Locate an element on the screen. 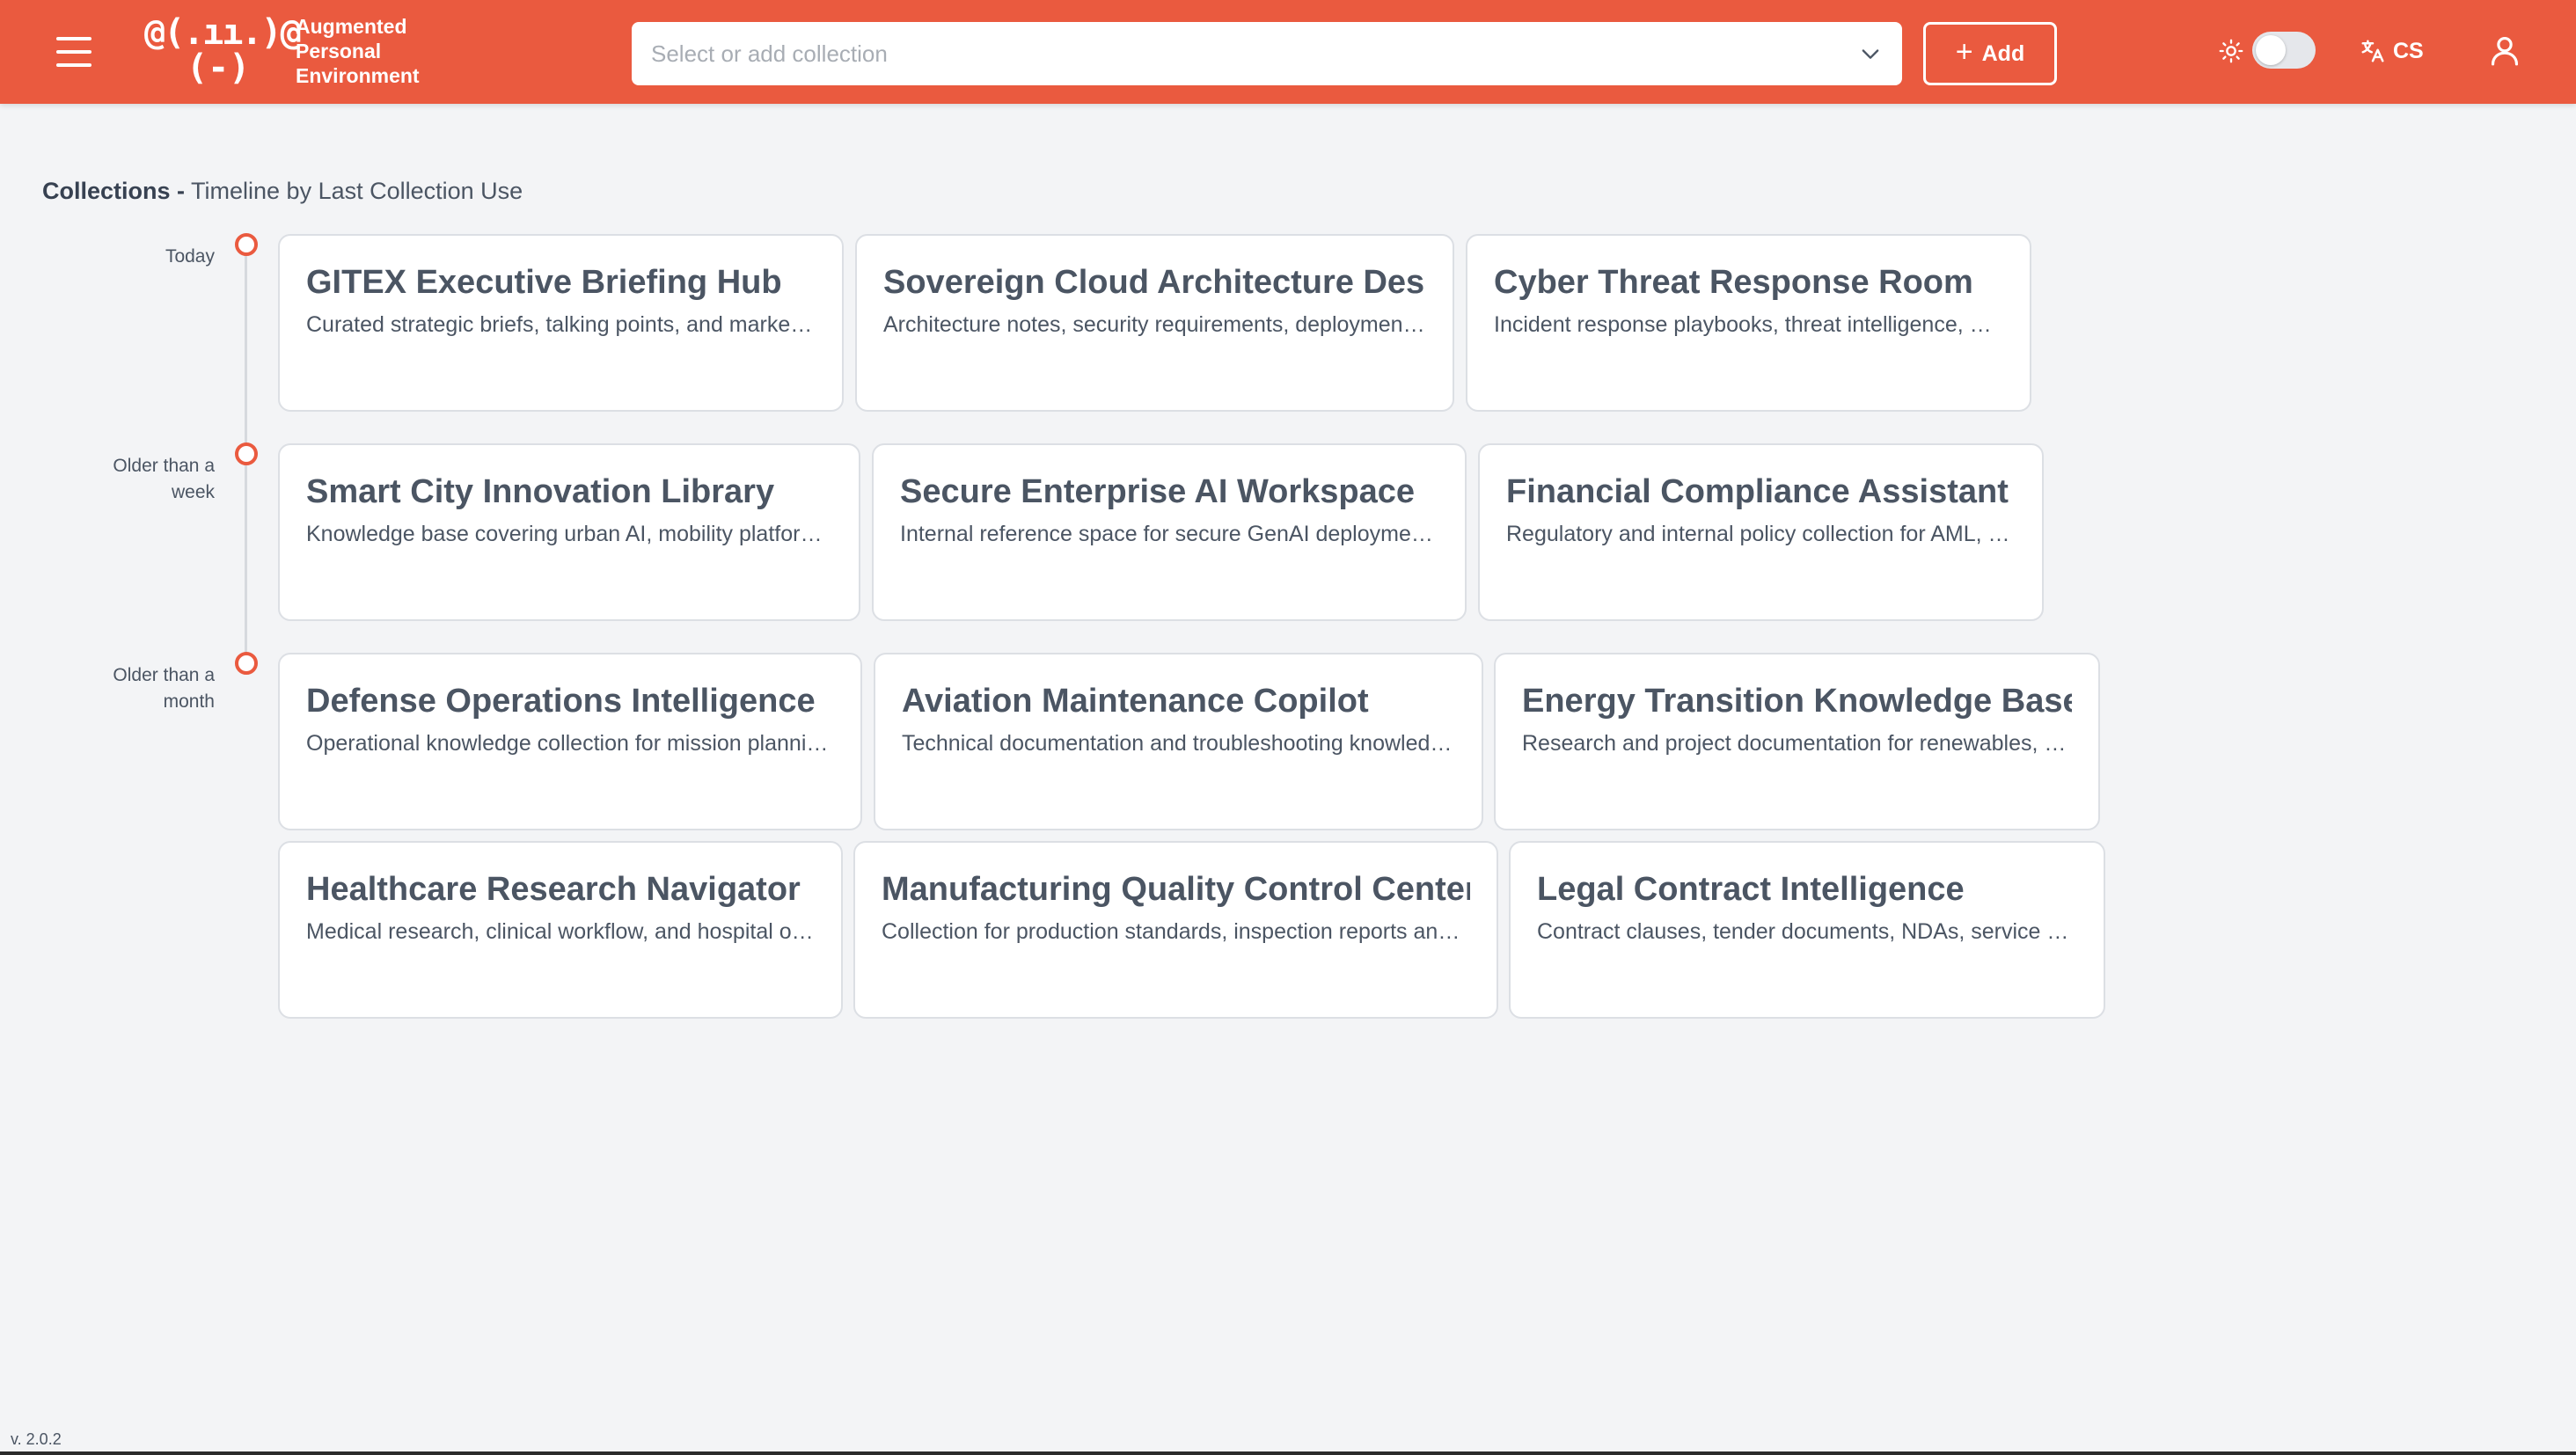 This screenshot has height=1455, width=2576. app-logo: @(.ıı.)@ (-) is located at coordinates (223, 50).